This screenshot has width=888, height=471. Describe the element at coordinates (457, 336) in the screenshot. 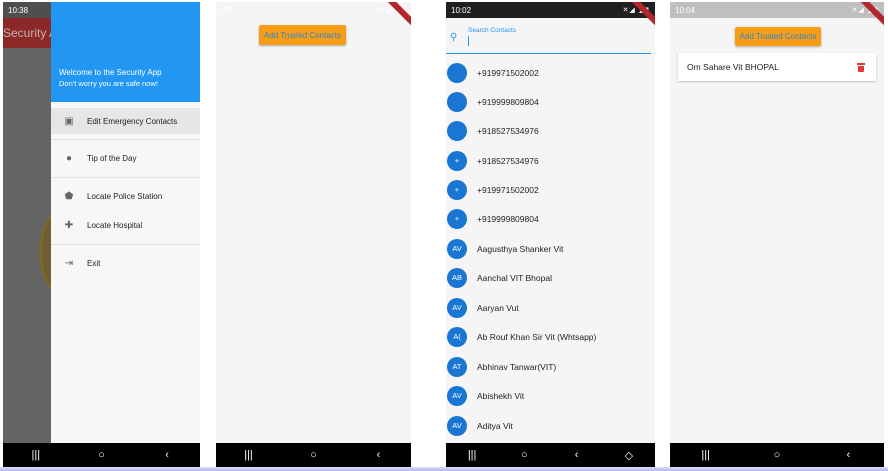

I see `contact-avatar: A(` at that location.